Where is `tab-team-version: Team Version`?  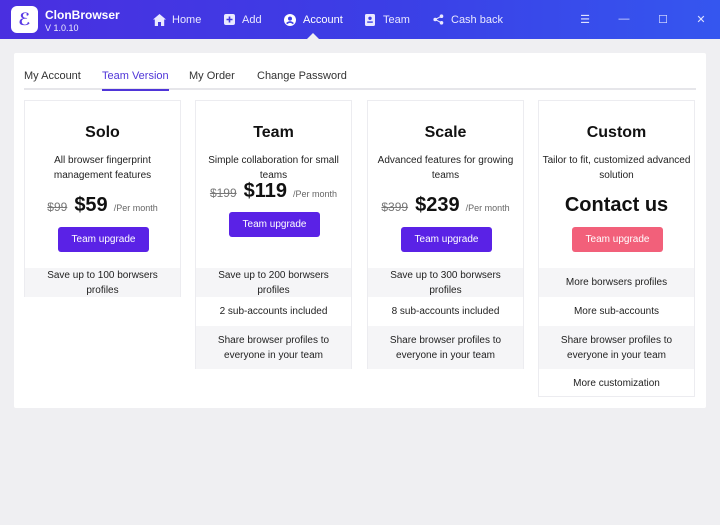
tab-team-version: Team Version is located at coordinates (135, 80).